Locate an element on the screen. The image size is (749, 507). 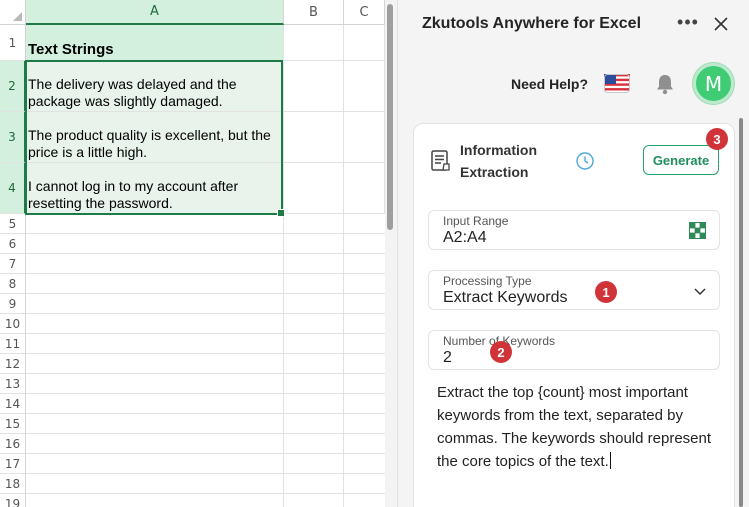
row-header: 19 is located at coordinates (13, 500).